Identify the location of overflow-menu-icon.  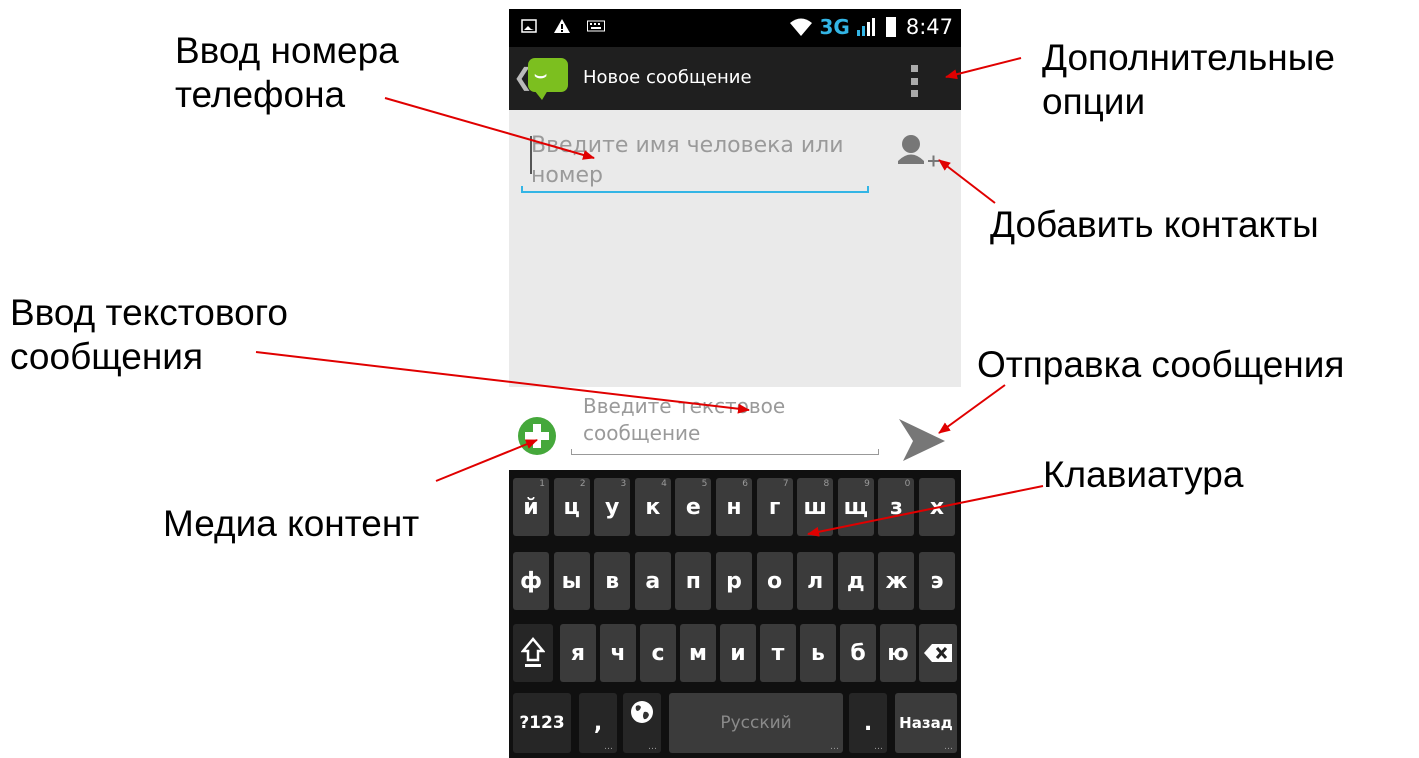
(916, 81).